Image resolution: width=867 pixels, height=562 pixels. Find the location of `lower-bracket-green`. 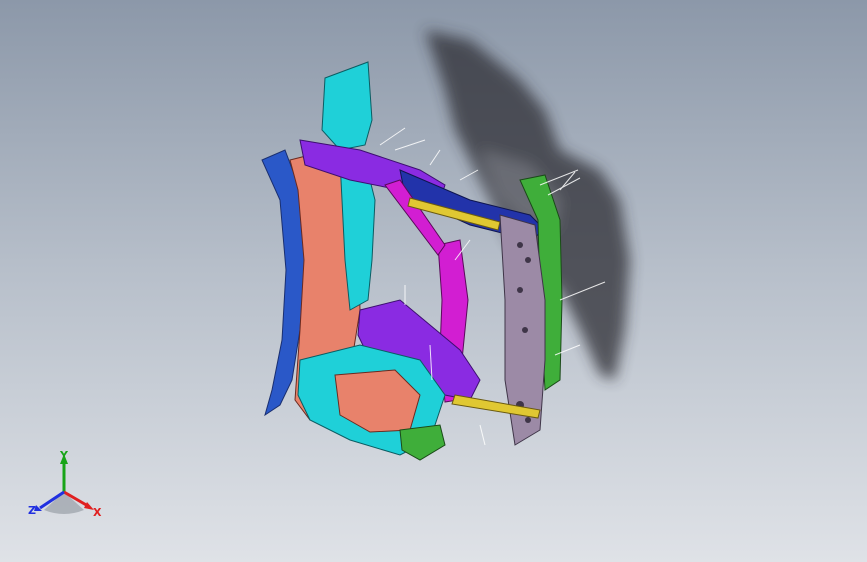

lower-bracket-green is located at coordinates (422, 442).